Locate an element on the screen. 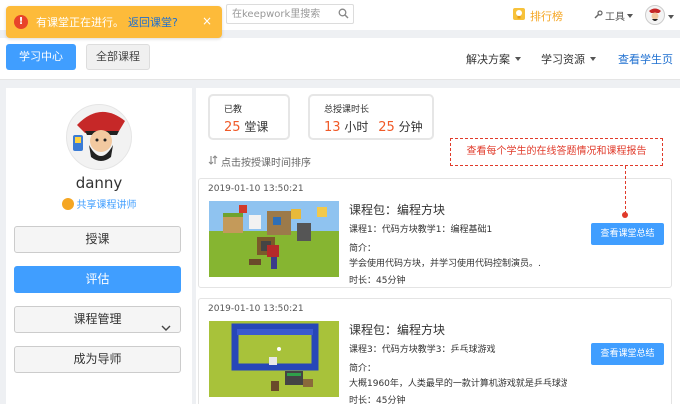  role-badge: 共享课程讲师 is located at coordinates (99, 203).